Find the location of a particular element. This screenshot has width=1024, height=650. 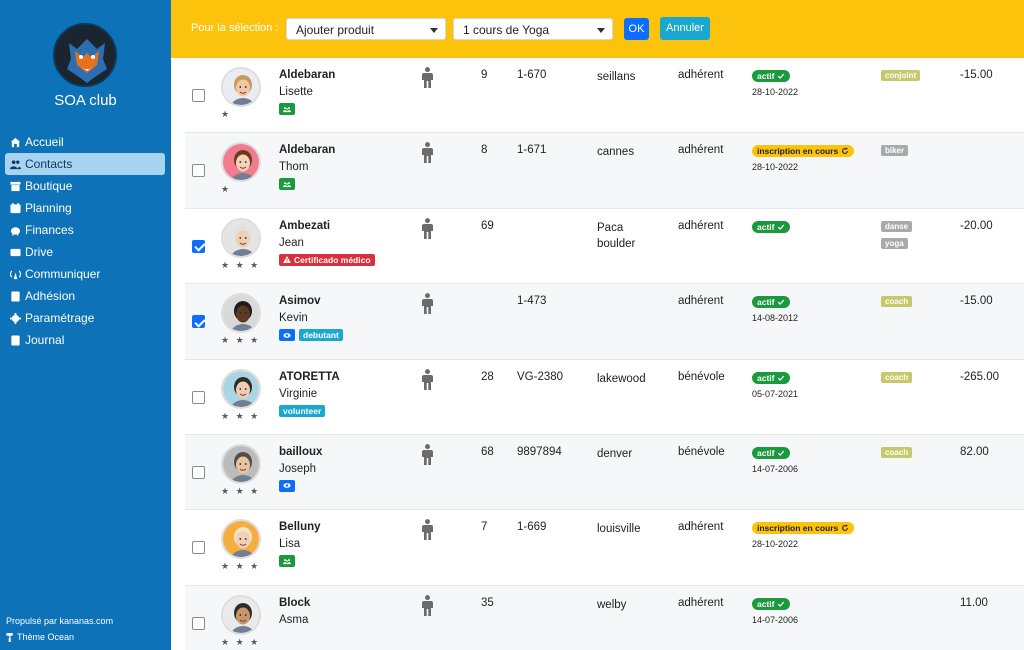

theme-selector: Thème Ocean is located at coordinates (40, 637).